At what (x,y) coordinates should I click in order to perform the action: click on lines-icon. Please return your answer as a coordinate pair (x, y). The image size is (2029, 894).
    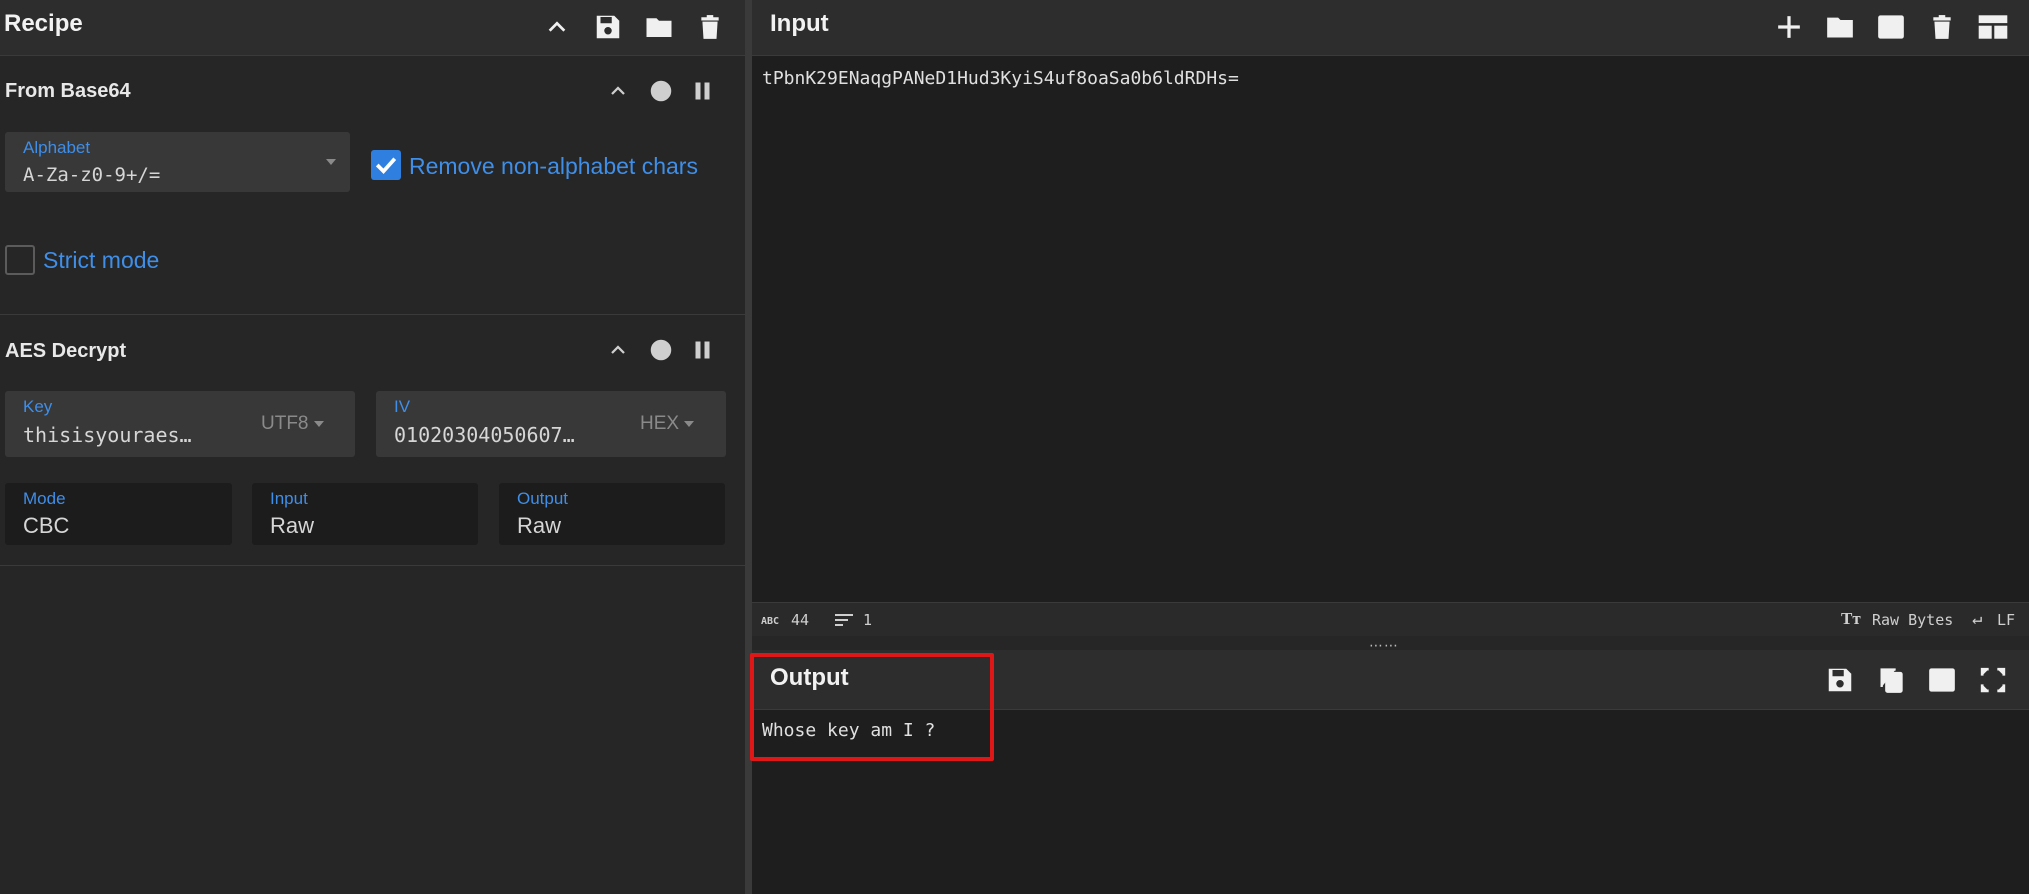
    Looking at the image, I should click on (844, 620).